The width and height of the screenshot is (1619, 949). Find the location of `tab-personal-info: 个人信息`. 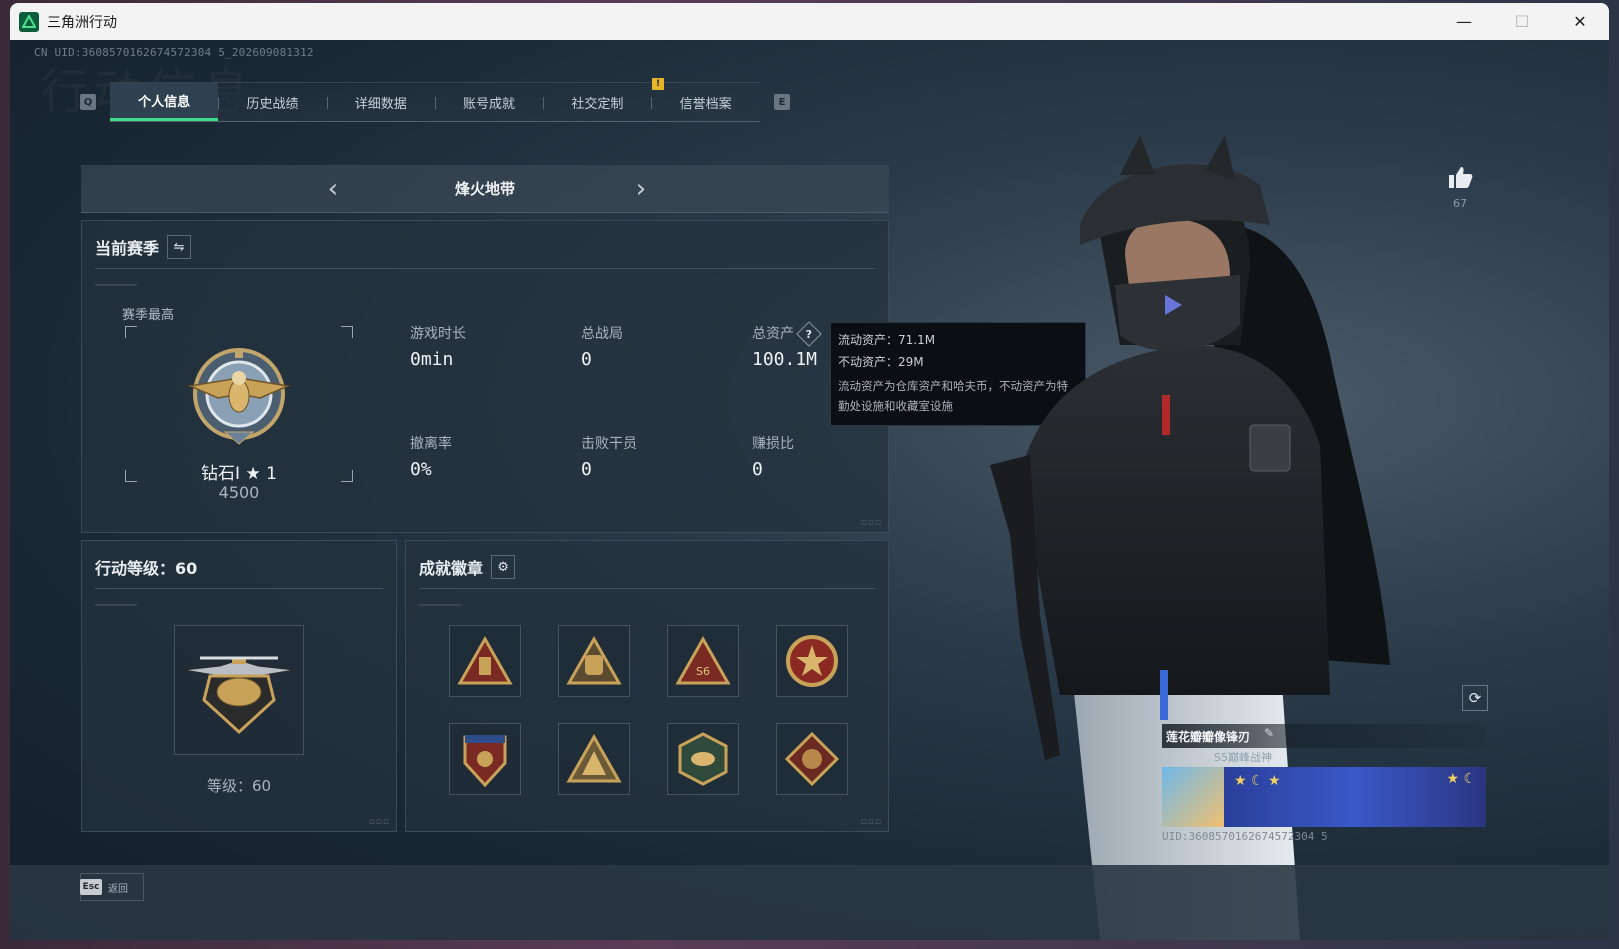

tab-personal-info: 个人信息 is located at coordinates (164, 102).